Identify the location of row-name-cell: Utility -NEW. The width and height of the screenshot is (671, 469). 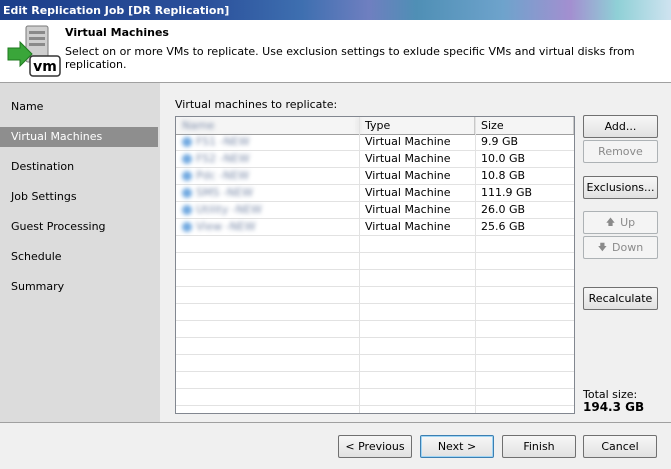
(267, 210).